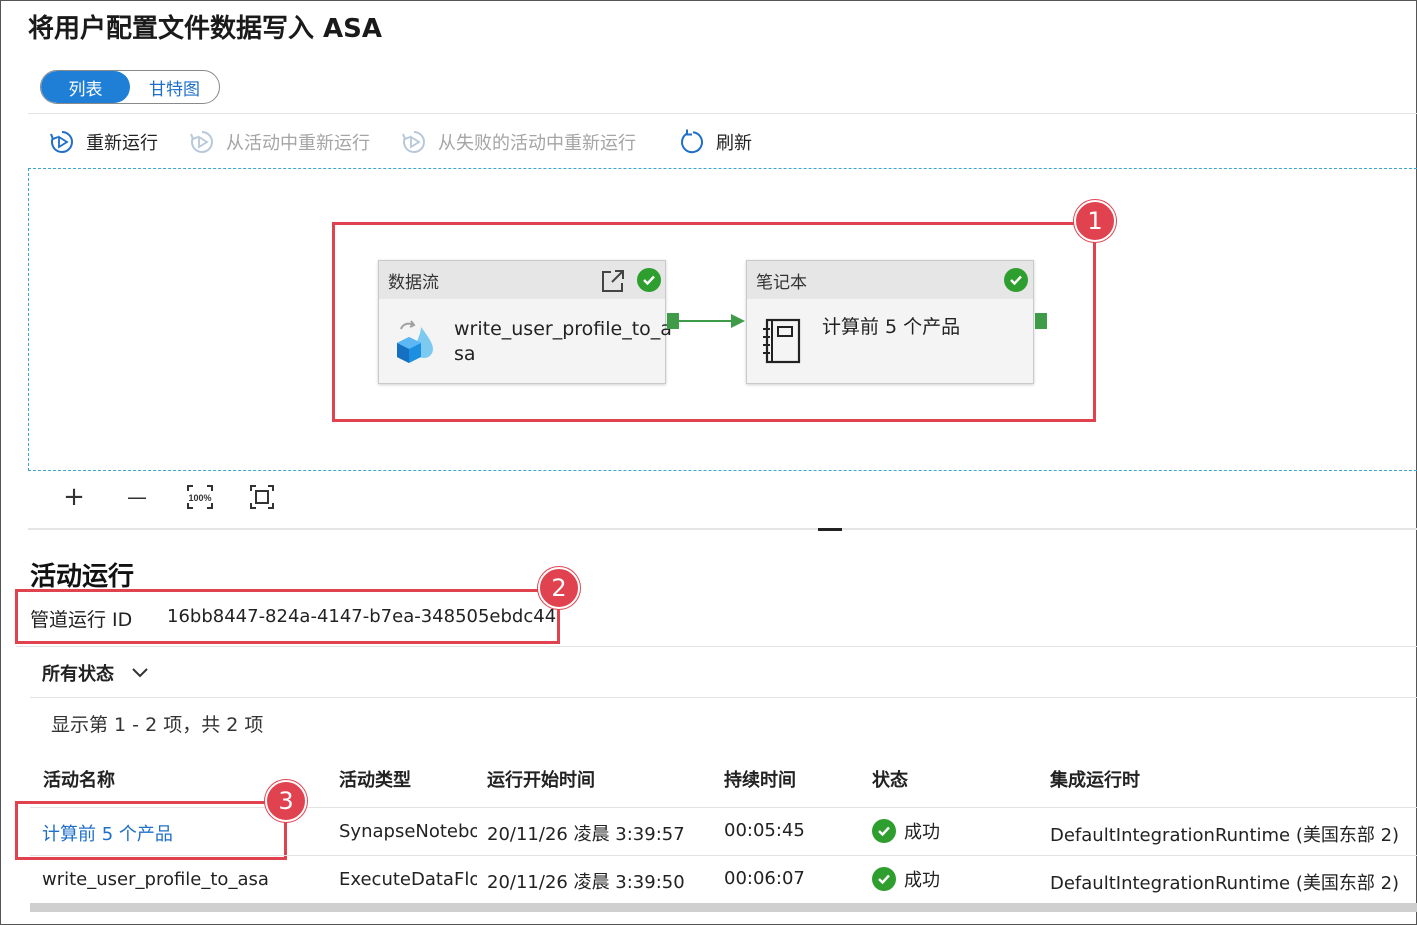 The height and width of the screenshot is (925, 1417). What do you see at coordinates (85, 87) in the screenshot?
I see `tab-list: 列表` at bounding box center [85, 87].